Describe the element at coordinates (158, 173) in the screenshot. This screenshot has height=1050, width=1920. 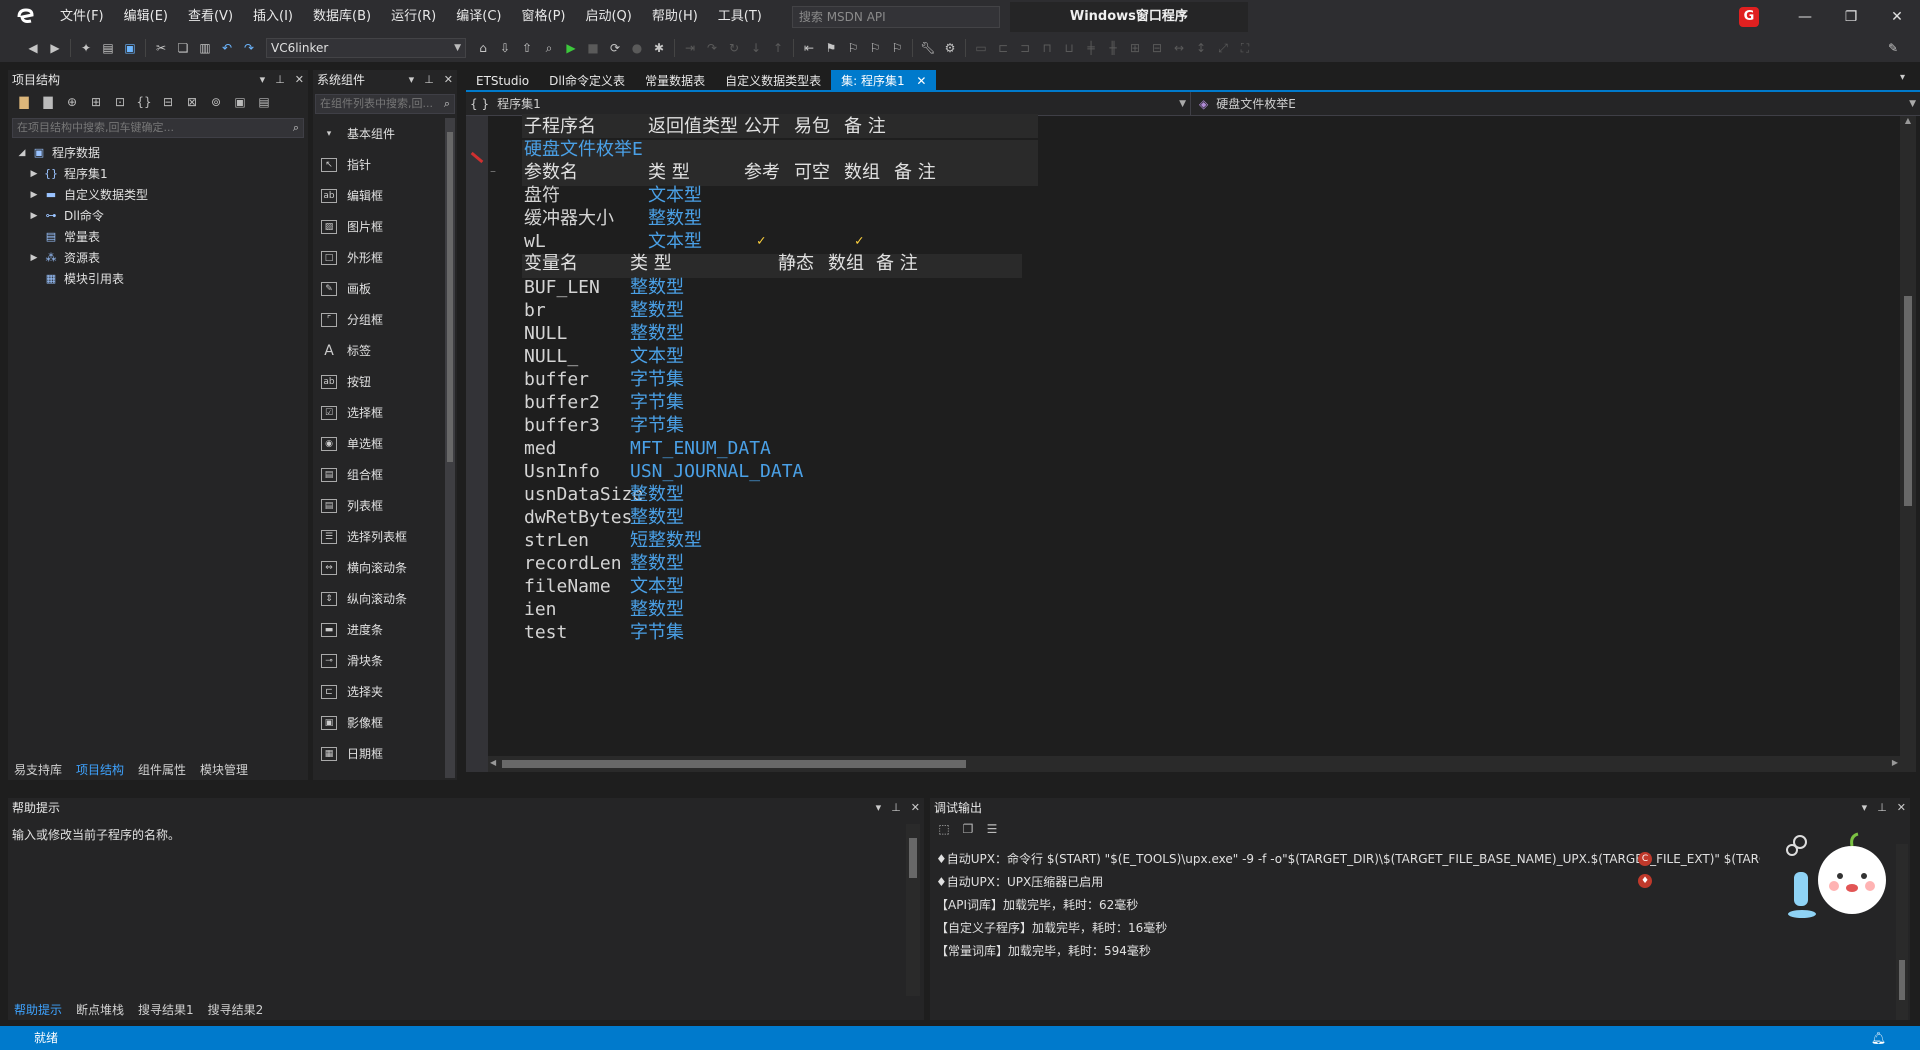
I see `tree-item: ▶{} 程序集1` at that location.